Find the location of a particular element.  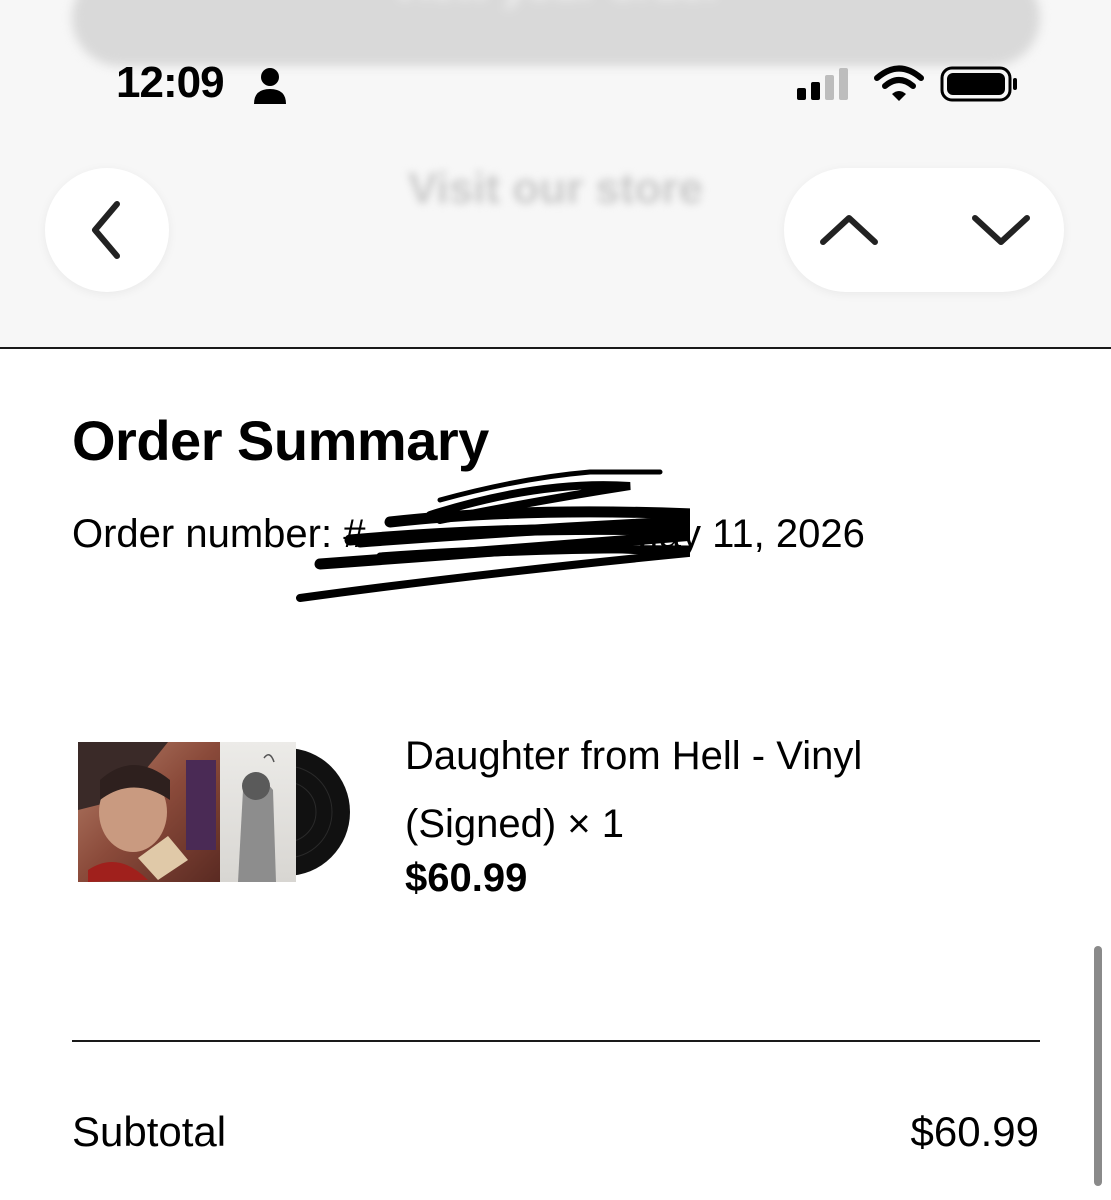

chevron-down-icon is located at coordinates (1001, 230).